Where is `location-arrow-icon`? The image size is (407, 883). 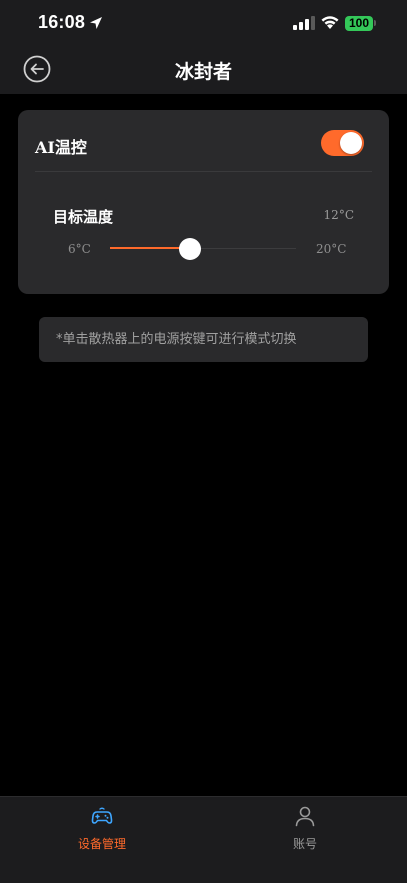
location-arrow-icon is located at coordinates (96, 23).